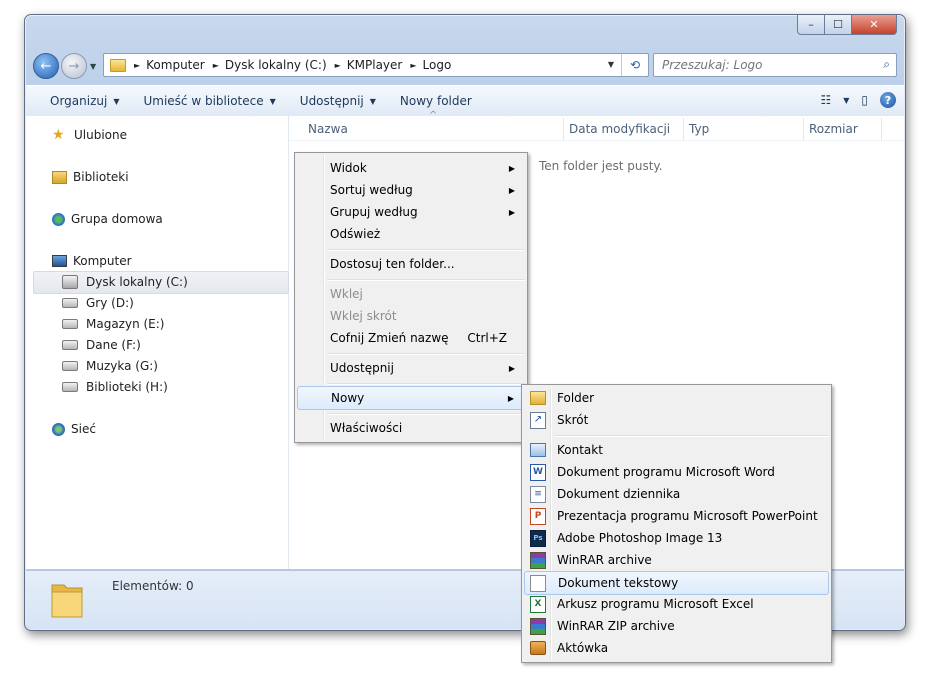  I want to click on nav-drive: Magazyn (E:), so click(113, 324).